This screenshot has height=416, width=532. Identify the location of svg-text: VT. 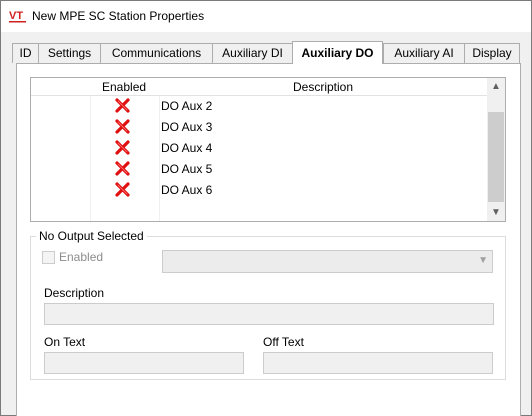
(16, 16).